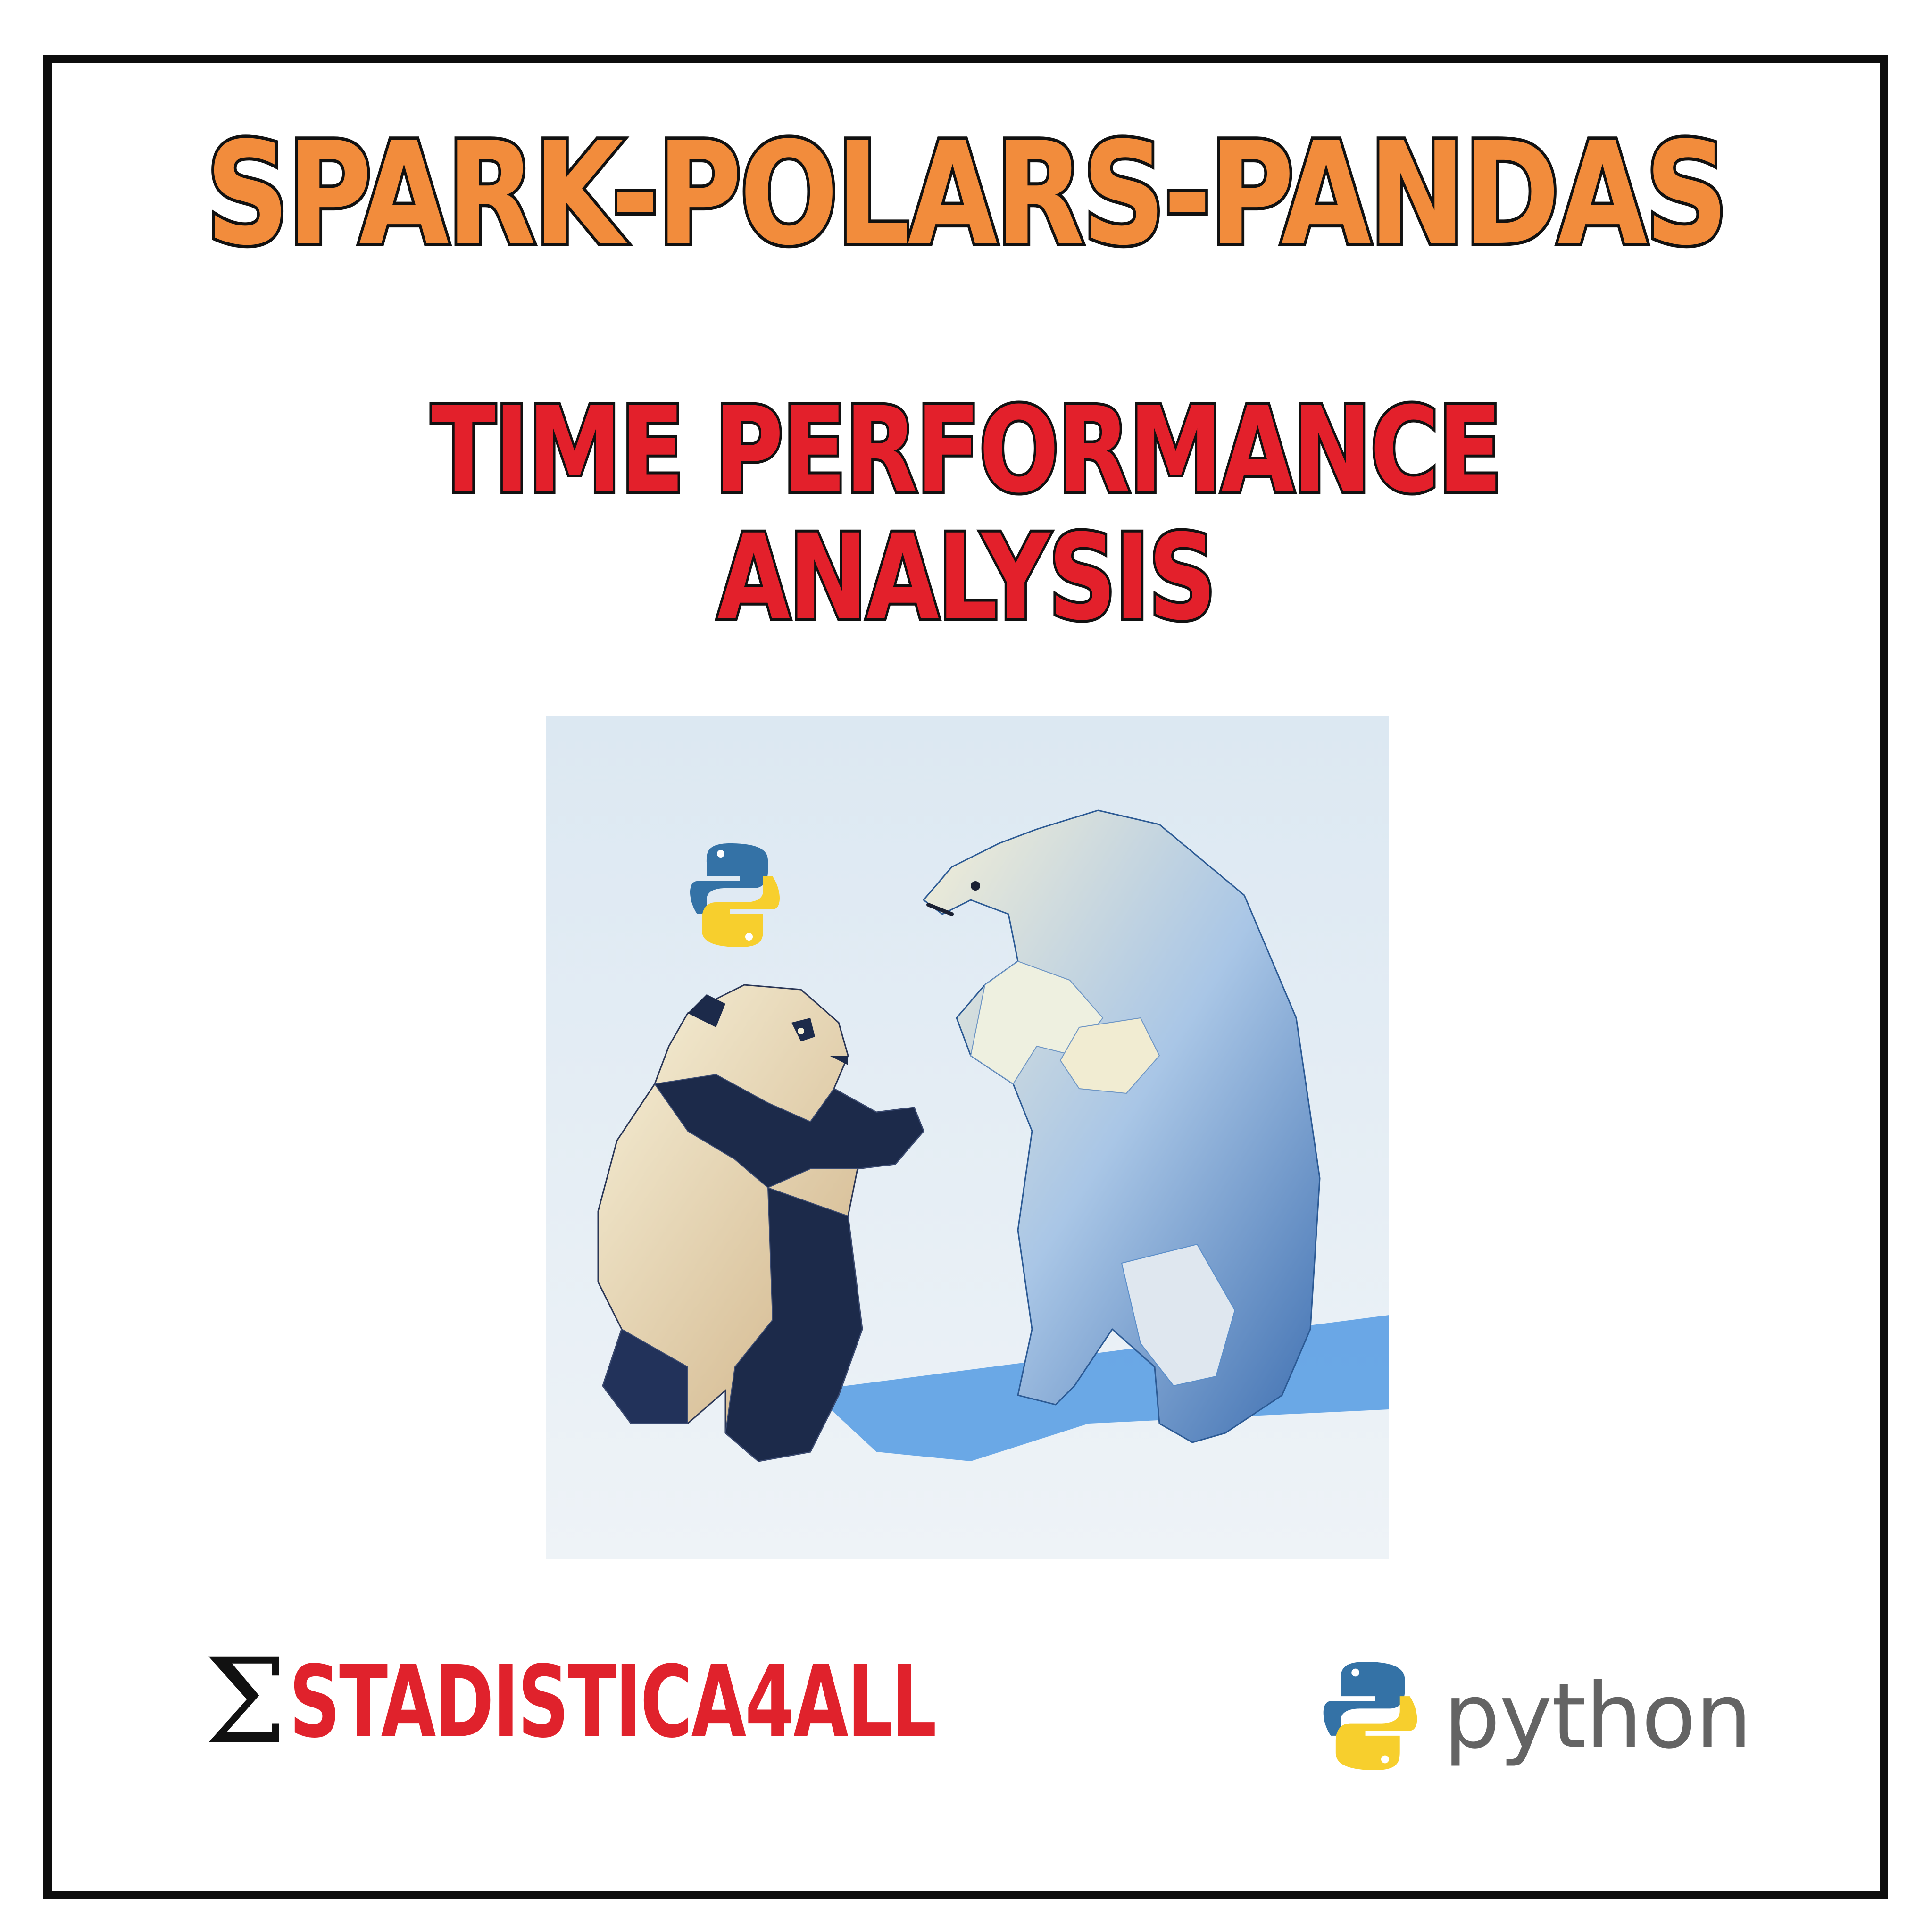 This screenshot has width=1932, height=1932. What do you see at coordinates (967, 194) in the screenshot?
I see `main-title: SPARK-POLARS-PANDAS` at bounding box center [967, 194].